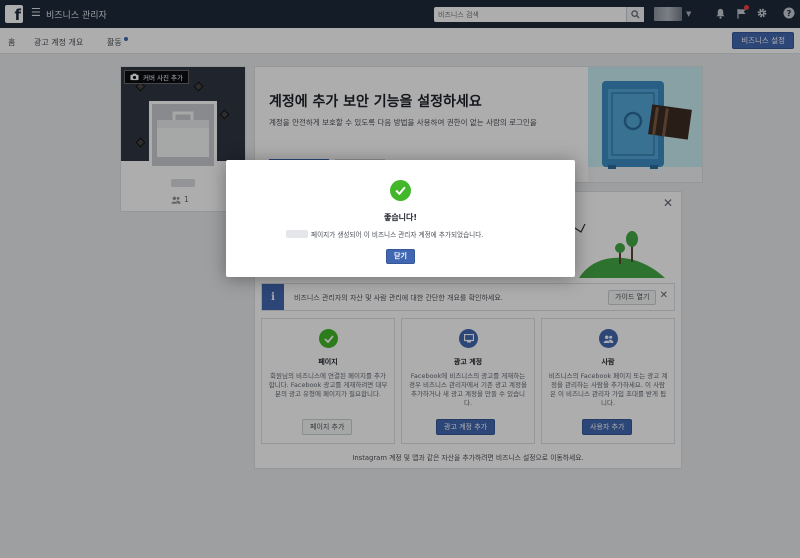 This screenshot has height=558, width=800. I want to click on success-check-icon, so click(400, 190).